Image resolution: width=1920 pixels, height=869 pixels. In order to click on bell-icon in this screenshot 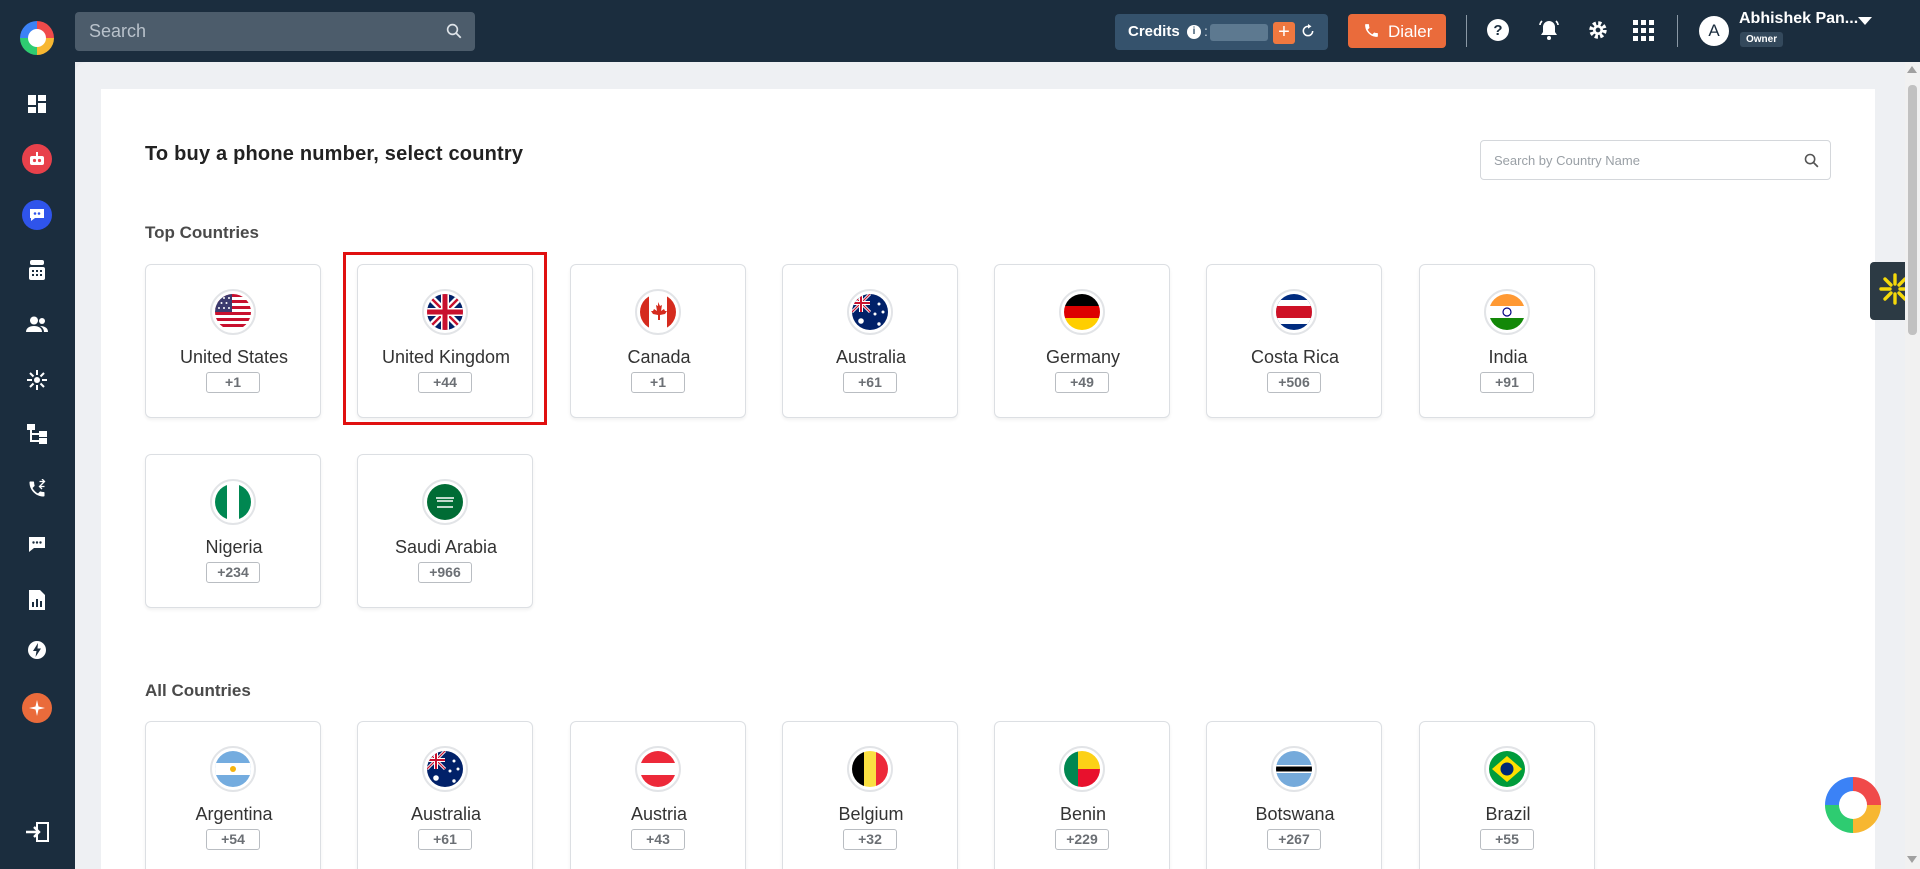, I will do `click(1549, 32)`.